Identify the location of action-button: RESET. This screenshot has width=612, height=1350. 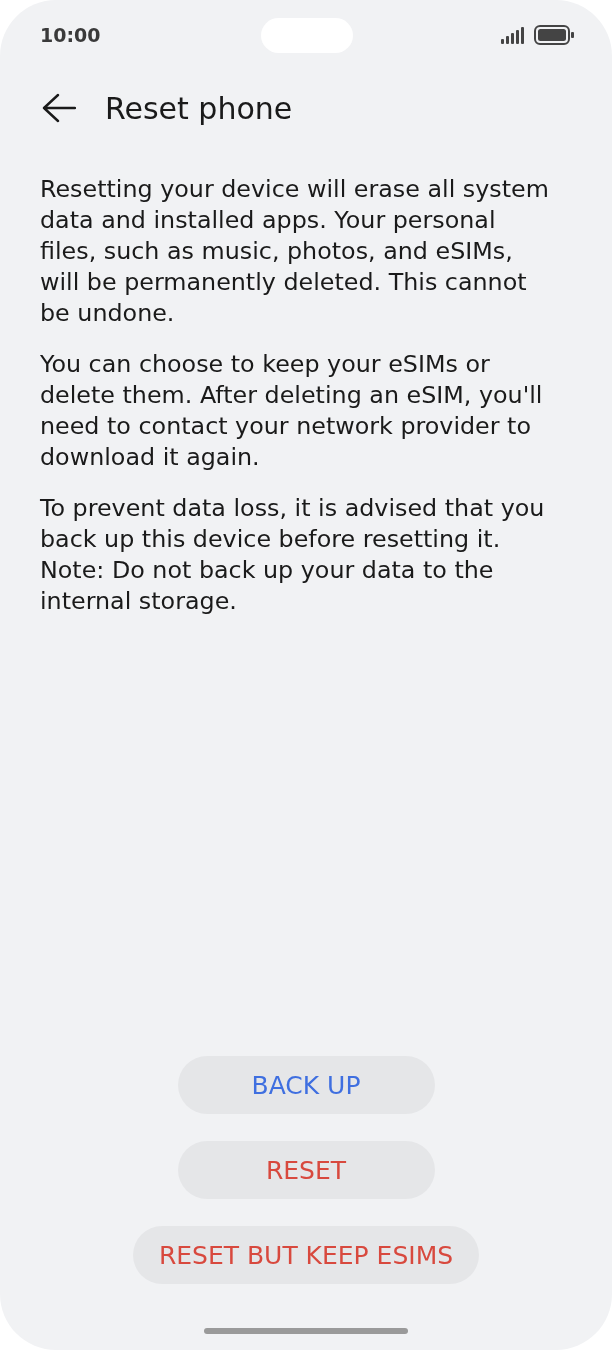
(306, 1170).